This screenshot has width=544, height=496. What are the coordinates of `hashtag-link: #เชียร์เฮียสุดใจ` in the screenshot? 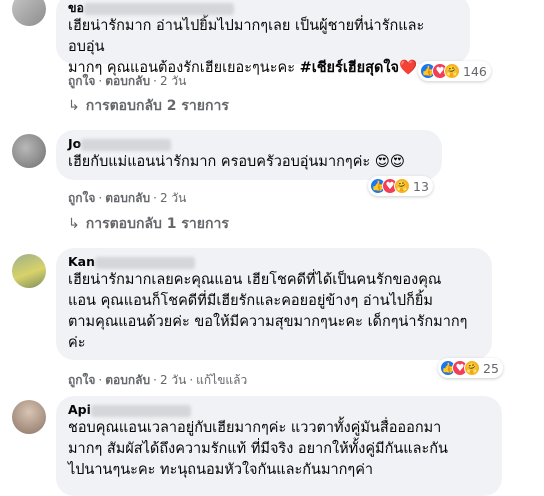 It's located at (349, 68).